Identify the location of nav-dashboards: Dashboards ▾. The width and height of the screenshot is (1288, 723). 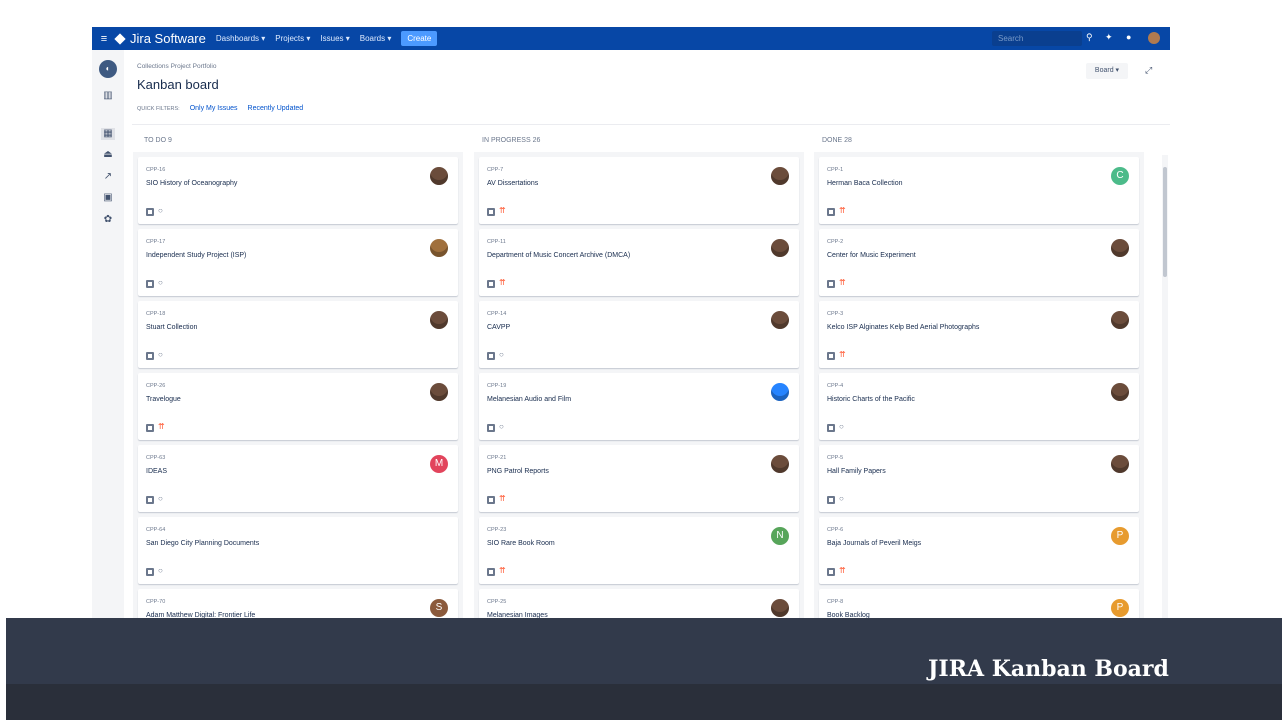
(240, 38).